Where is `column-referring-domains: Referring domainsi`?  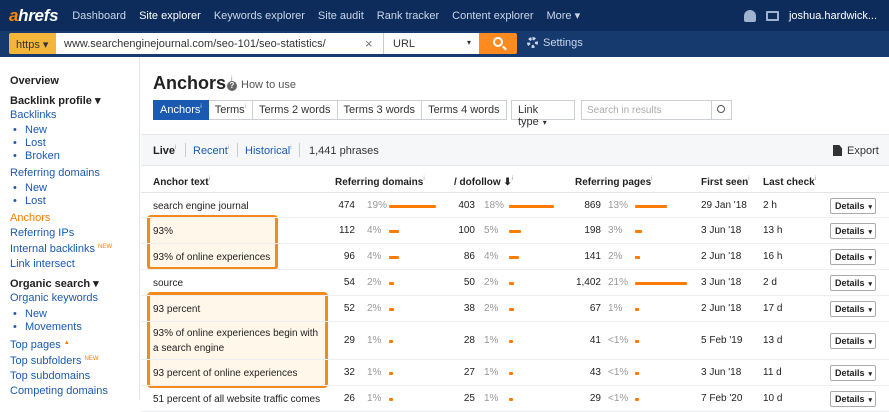 column-referring-domains: Referring domainsi is located at coordinates (380, 182).